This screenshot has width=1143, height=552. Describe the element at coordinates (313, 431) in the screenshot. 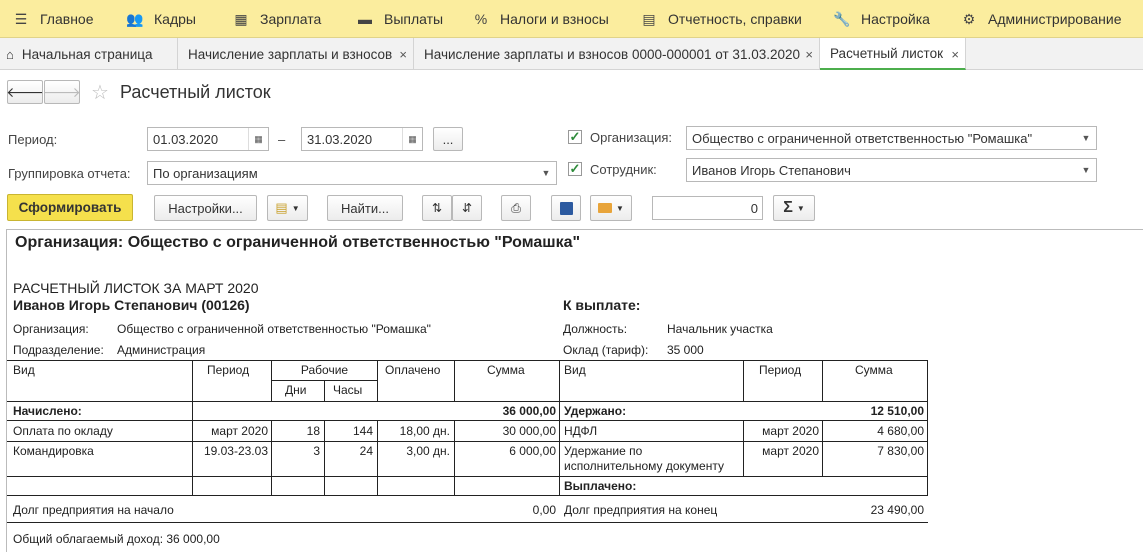

I see `accrual-days: 18` at that location.